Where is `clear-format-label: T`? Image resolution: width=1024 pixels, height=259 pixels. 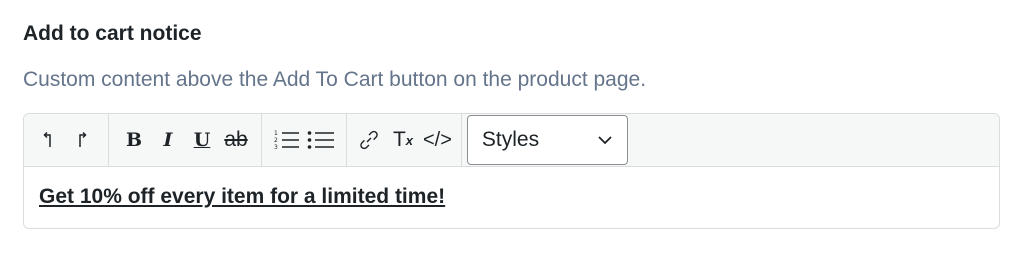 clear-format-label: T is located at coordinates (399, 139).